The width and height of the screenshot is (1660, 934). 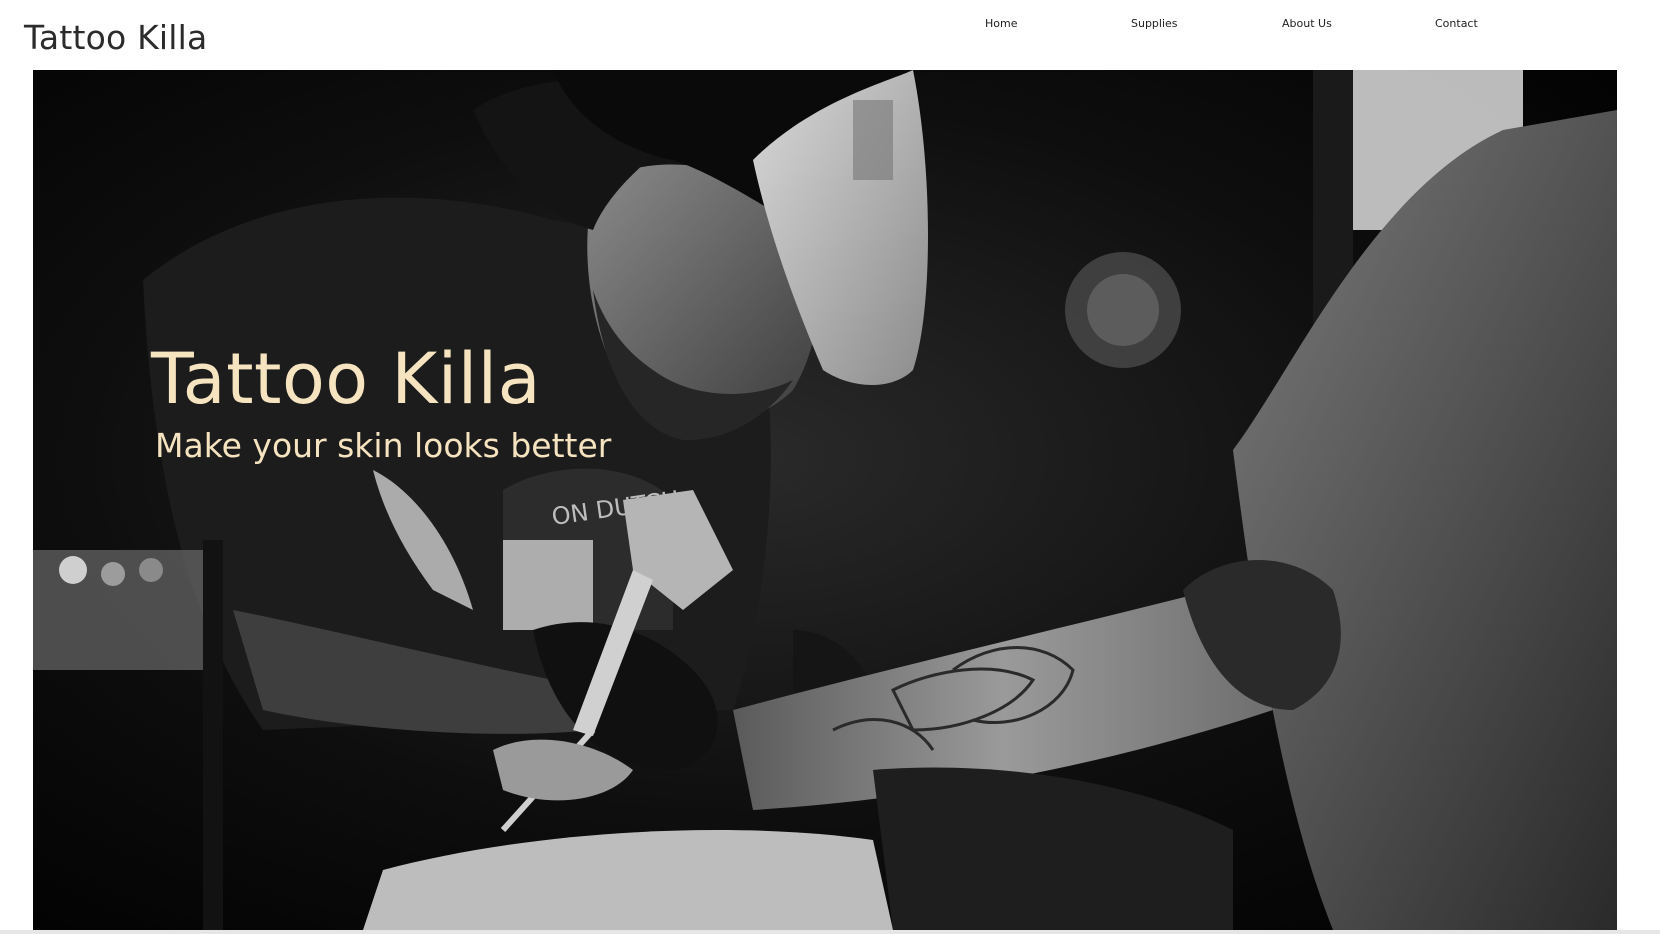 I want to click on nav-link-home: Home, so click(x=1001, y=23).